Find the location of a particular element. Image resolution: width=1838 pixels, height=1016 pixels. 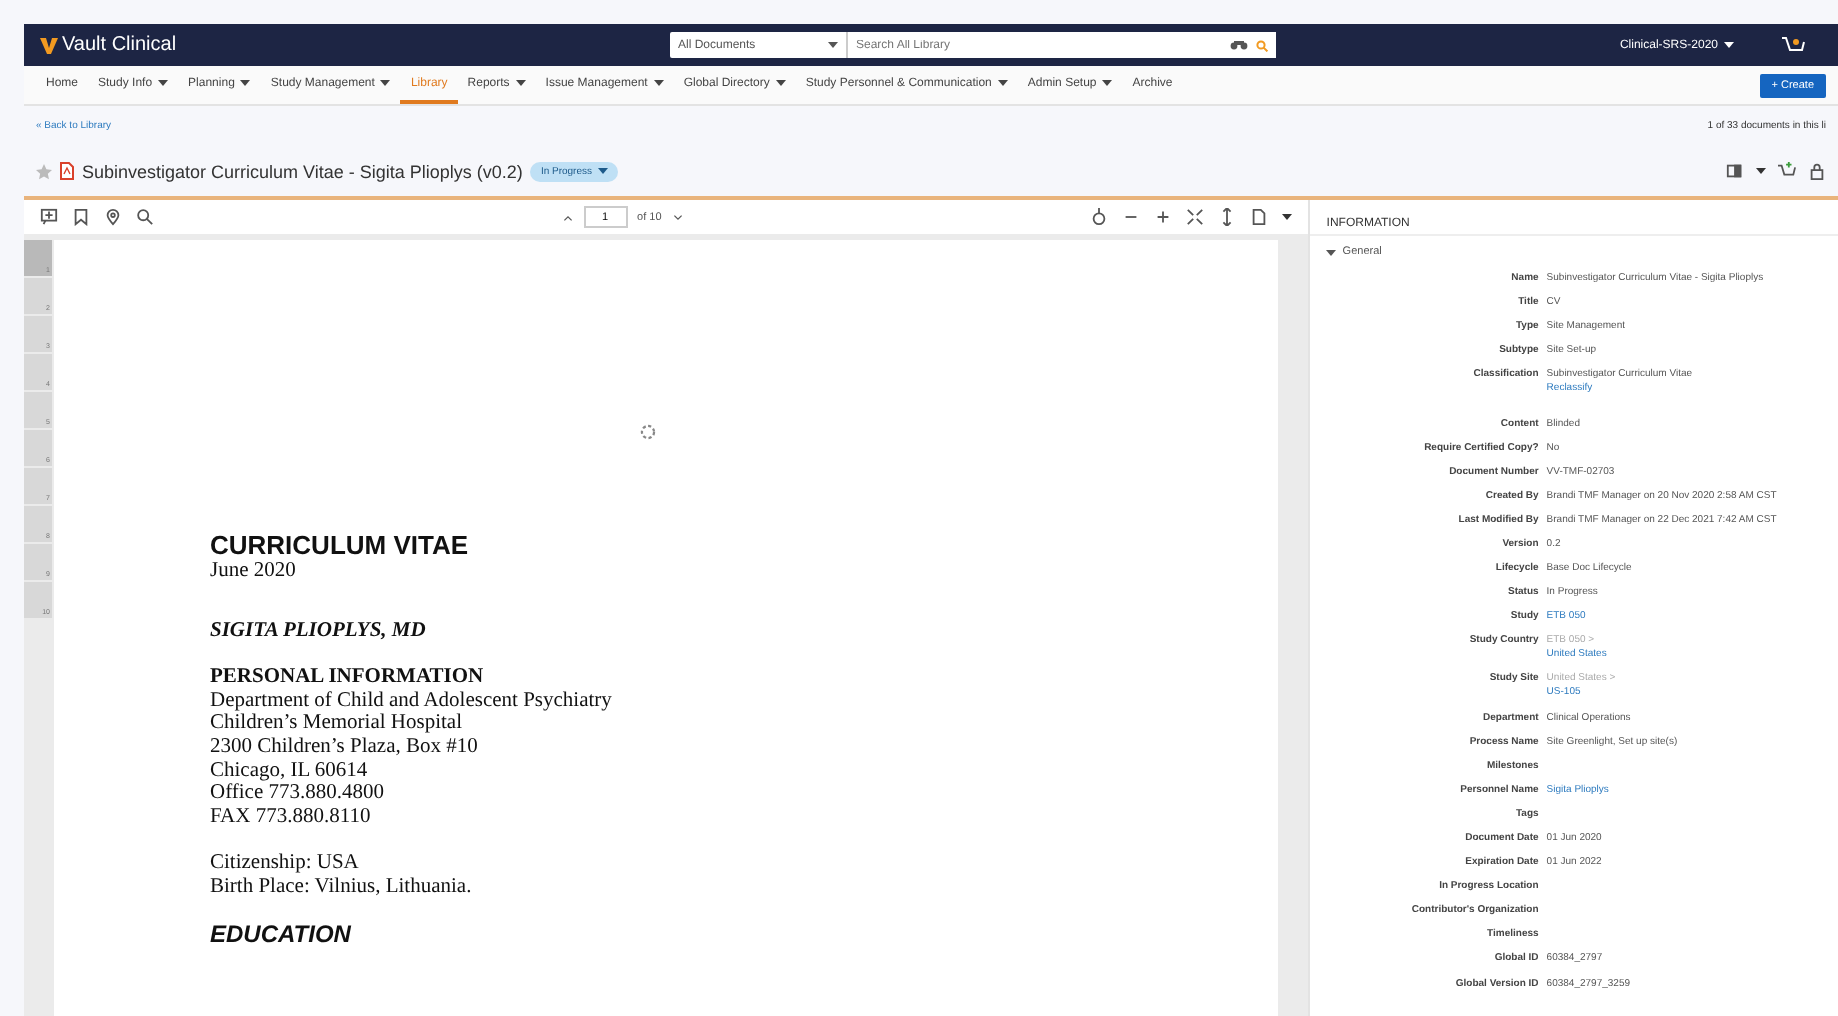

binoculars-icon is located at coordinates (1239, 45).